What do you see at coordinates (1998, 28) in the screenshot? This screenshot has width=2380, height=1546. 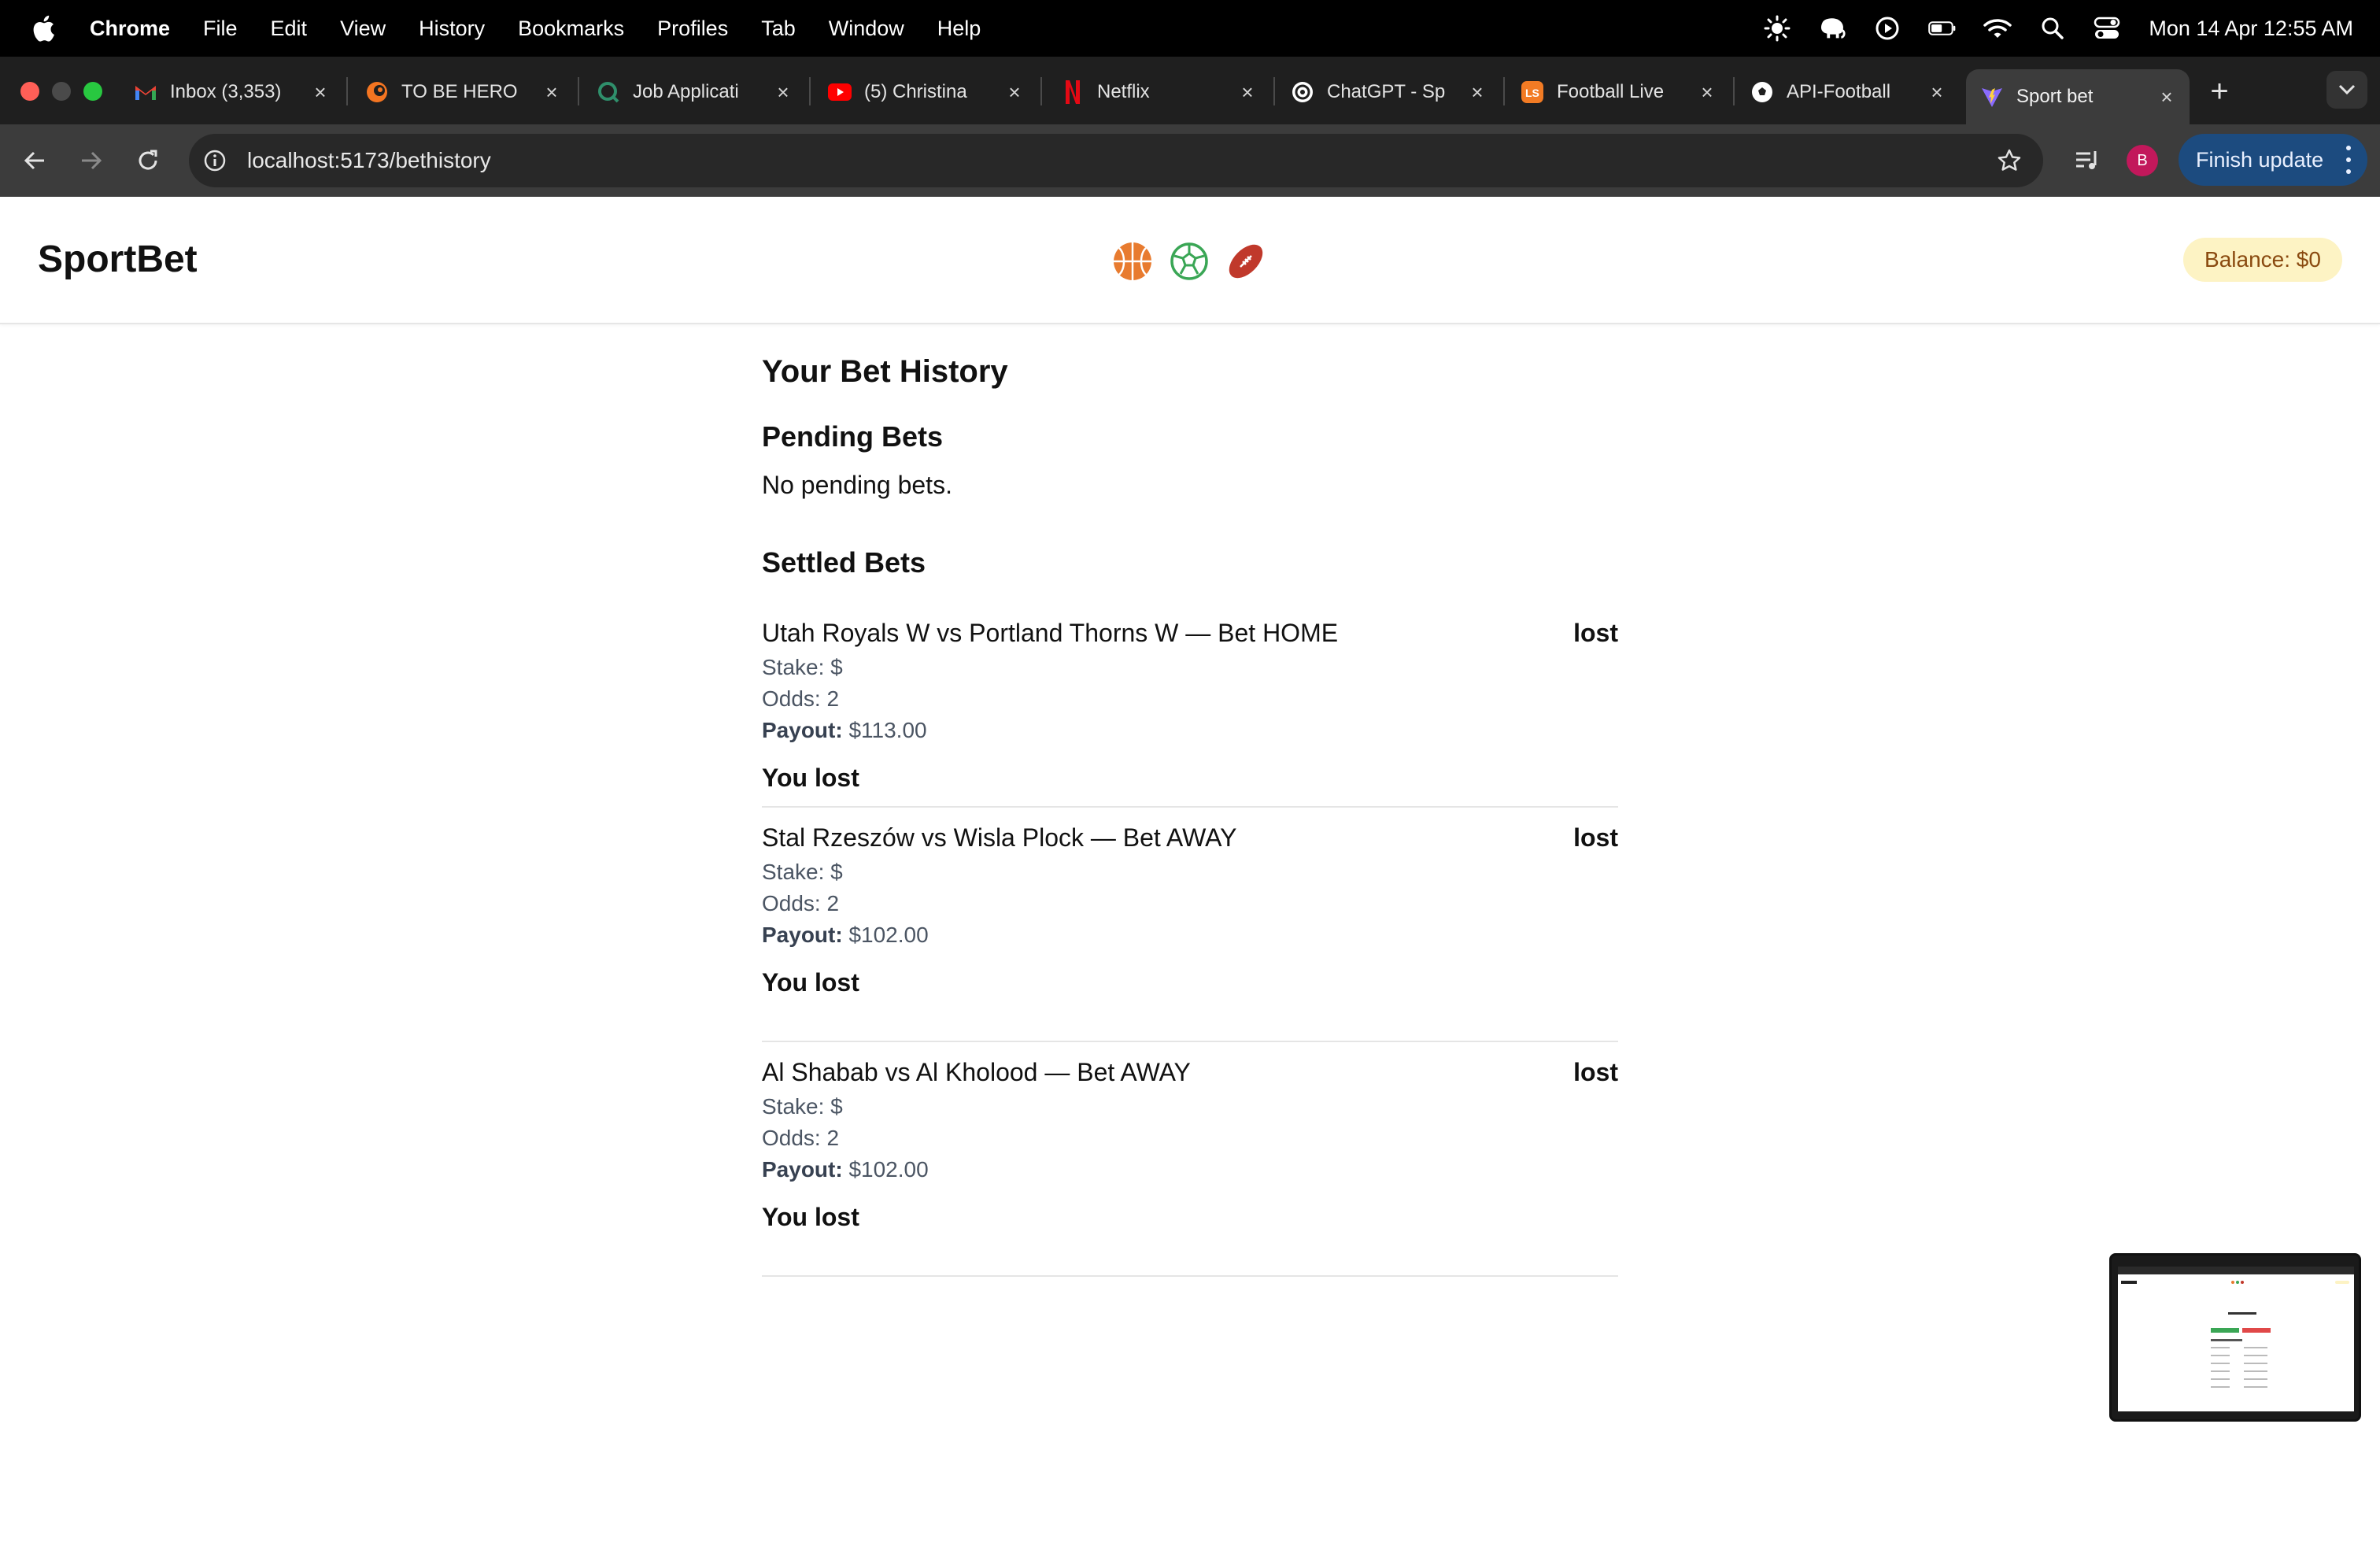 I see `wifi-icon` at bounding box center [1998, 28].